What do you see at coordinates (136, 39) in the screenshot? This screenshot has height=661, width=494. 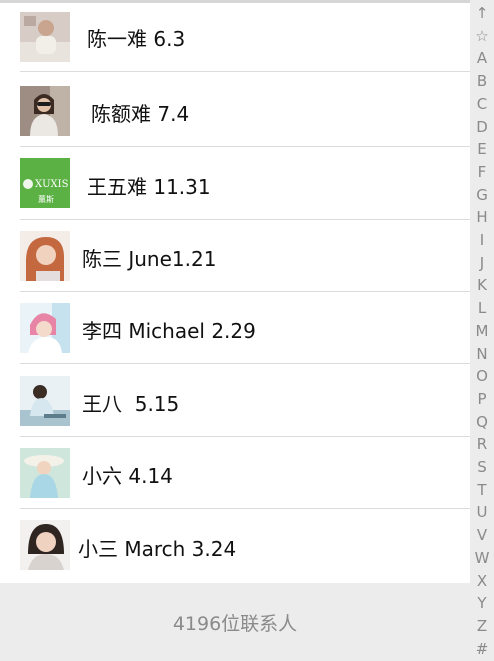 I see `contact-name: 陈一难 6.3` at bounding box center [136, 39].